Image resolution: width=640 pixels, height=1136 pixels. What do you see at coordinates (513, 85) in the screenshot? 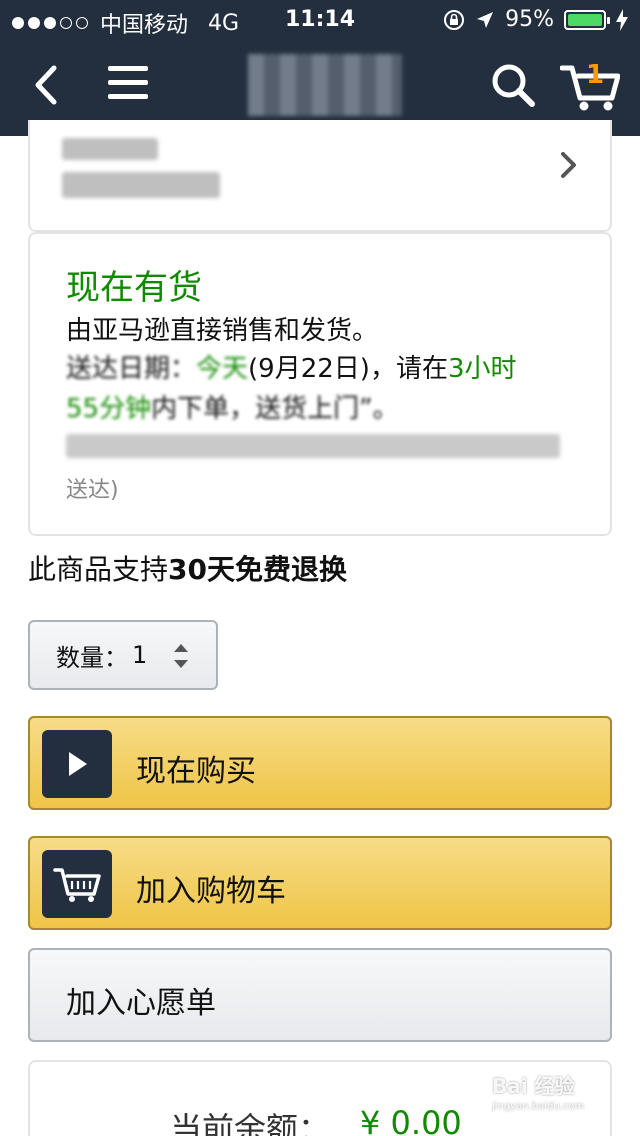
I see `search-icon` at bounding box center [513, 85].